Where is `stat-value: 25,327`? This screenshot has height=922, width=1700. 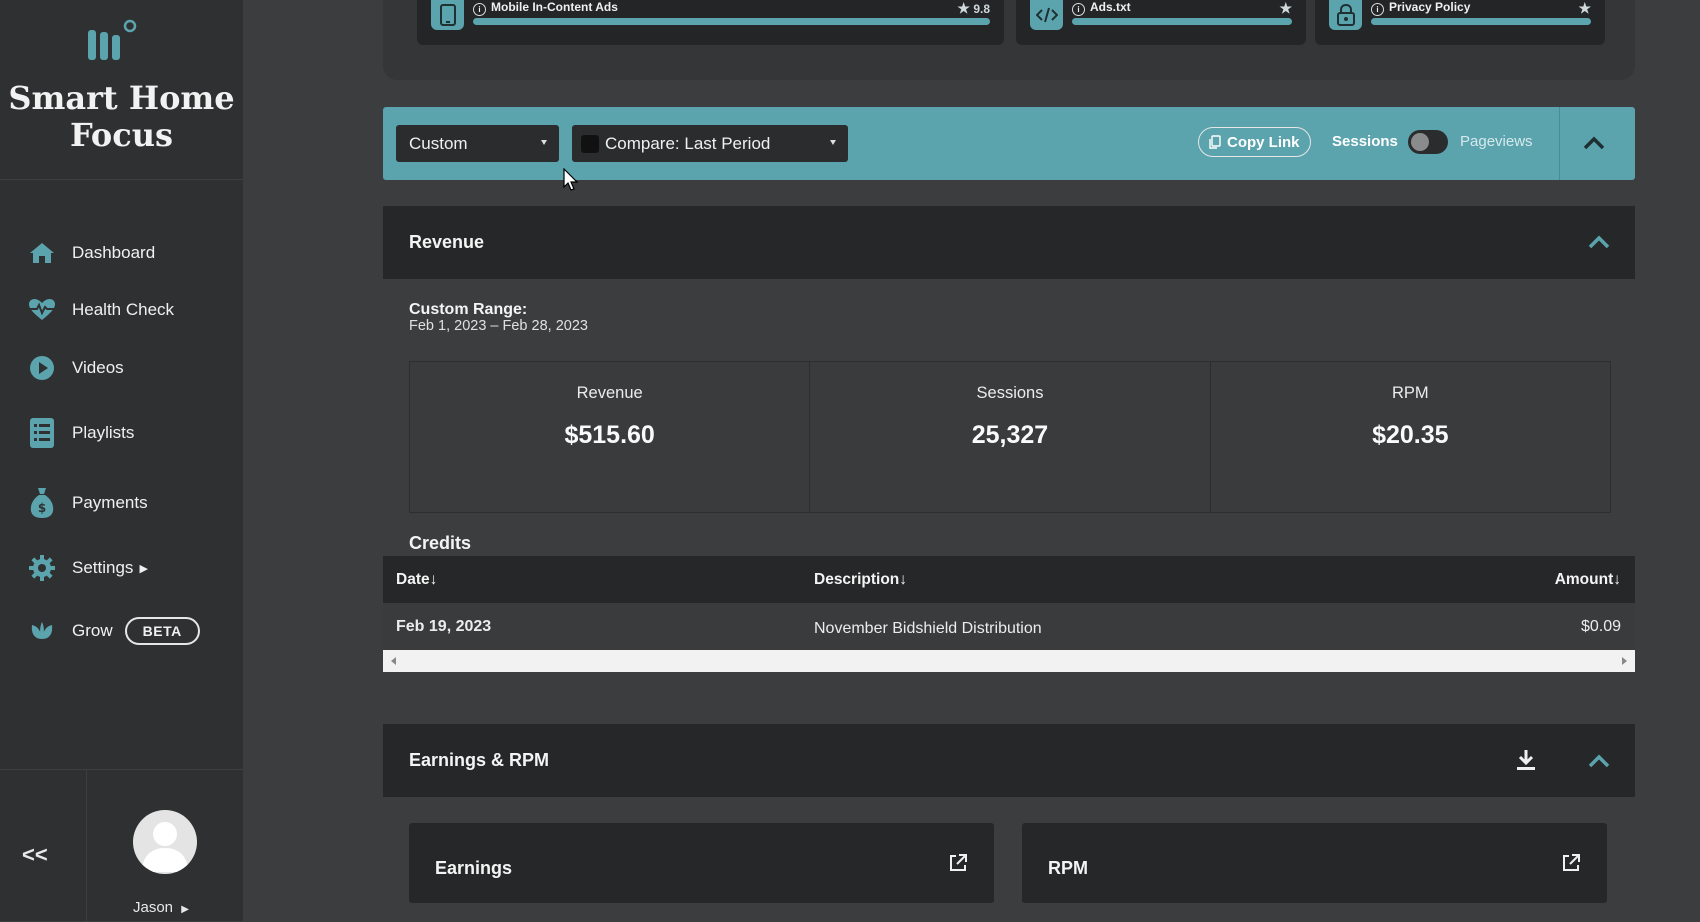
stat-value: 25,327 is located at coordinates (1010, 435).